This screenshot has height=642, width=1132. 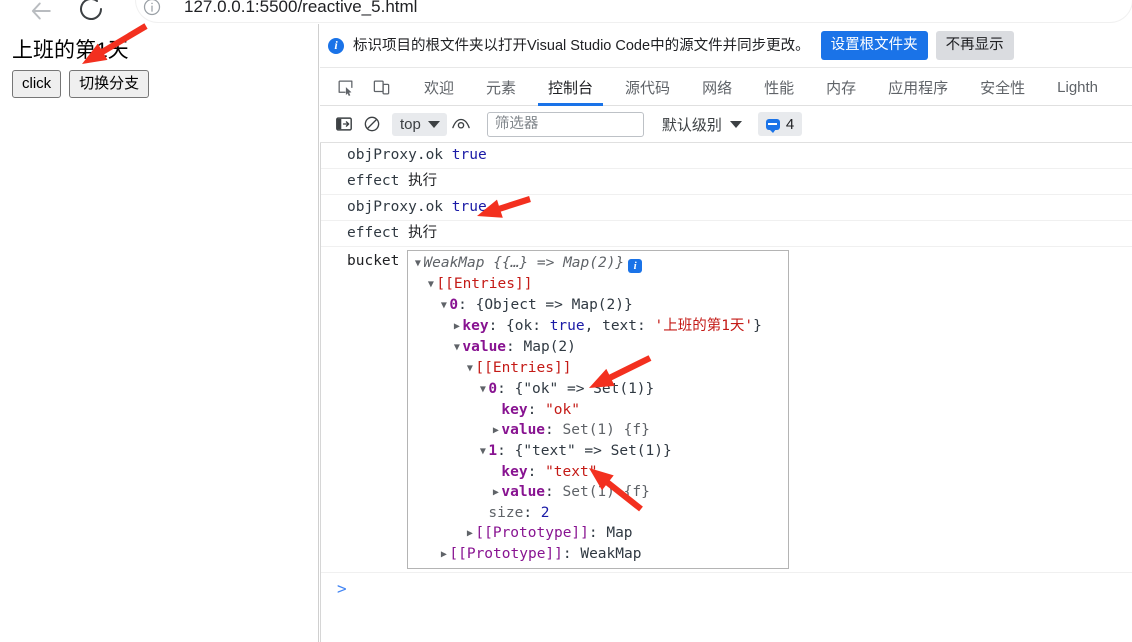 I want to click on live-expression-eye-icon, so click(x=461, y=124).